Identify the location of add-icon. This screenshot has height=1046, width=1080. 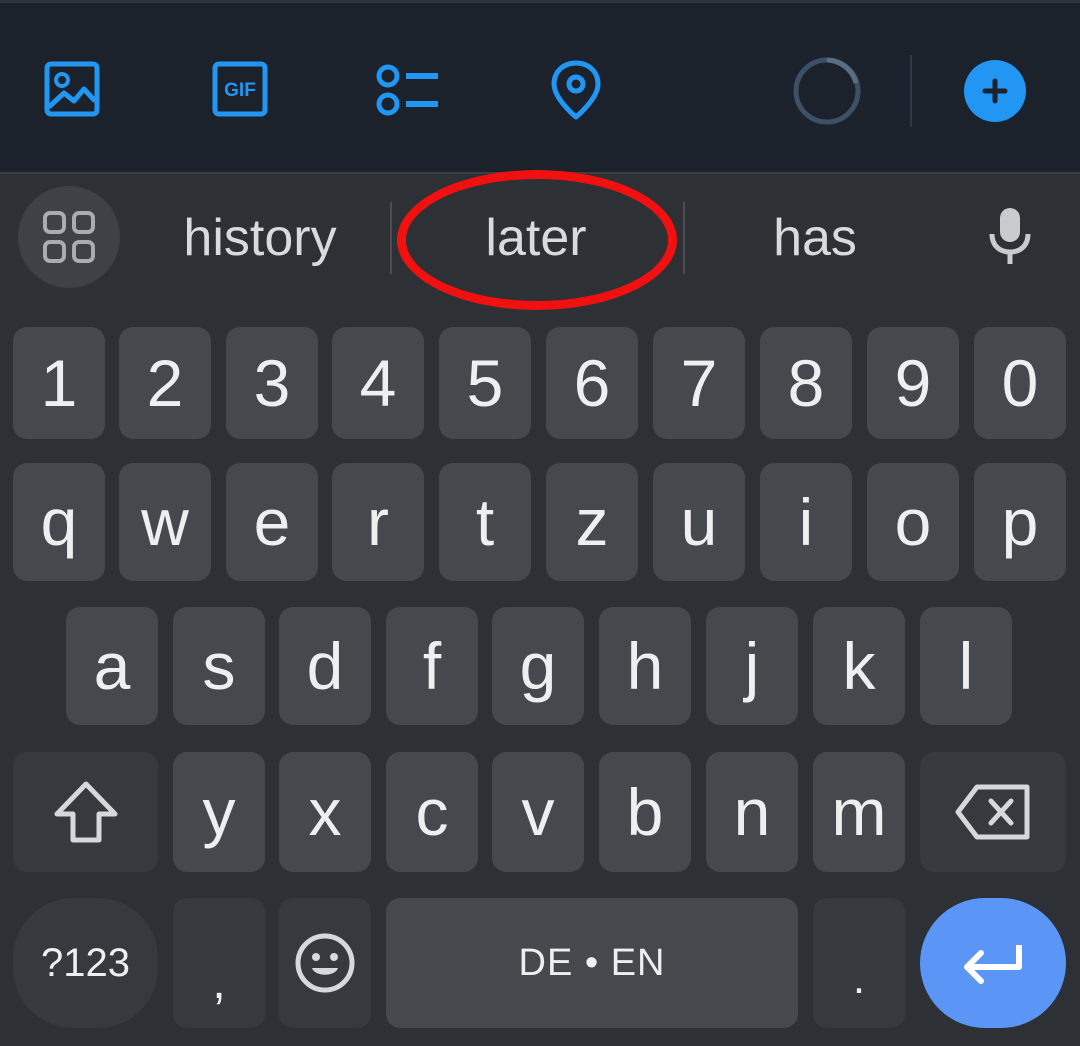
(995, 91).